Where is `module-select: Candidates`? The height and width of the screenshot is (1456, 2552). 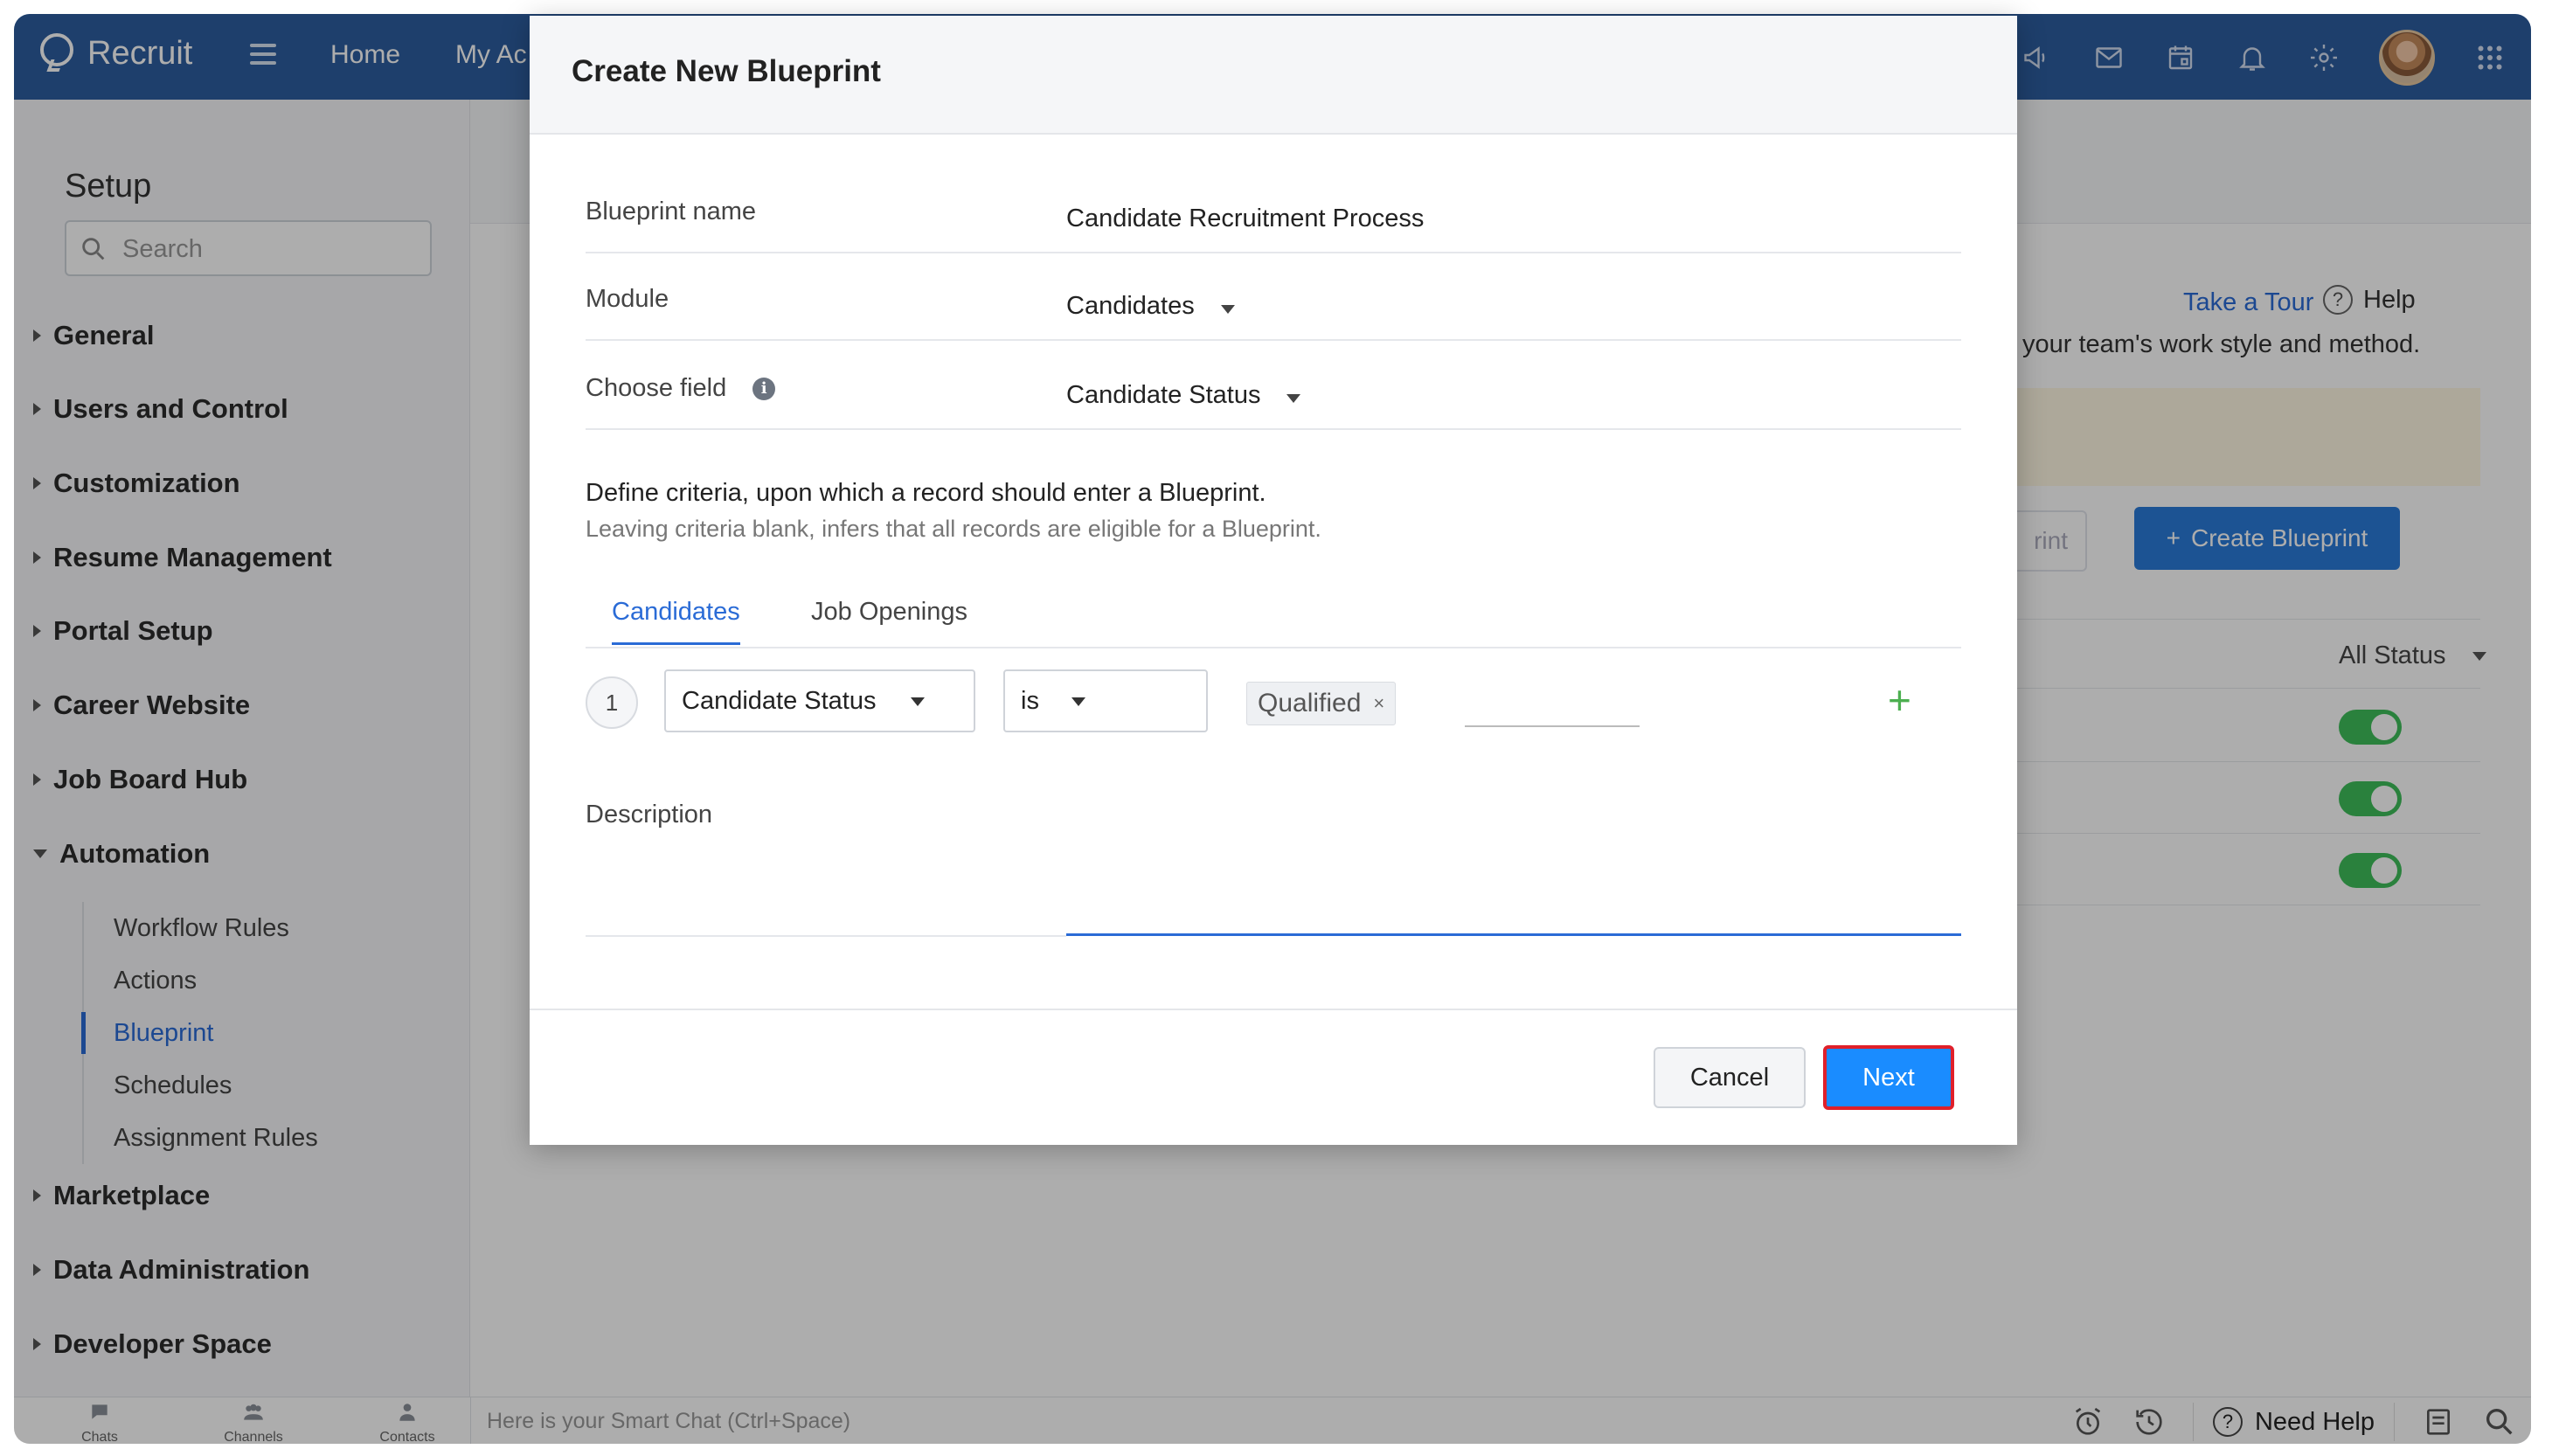
module-select: Candidates is located at coordinates (1150, 306).